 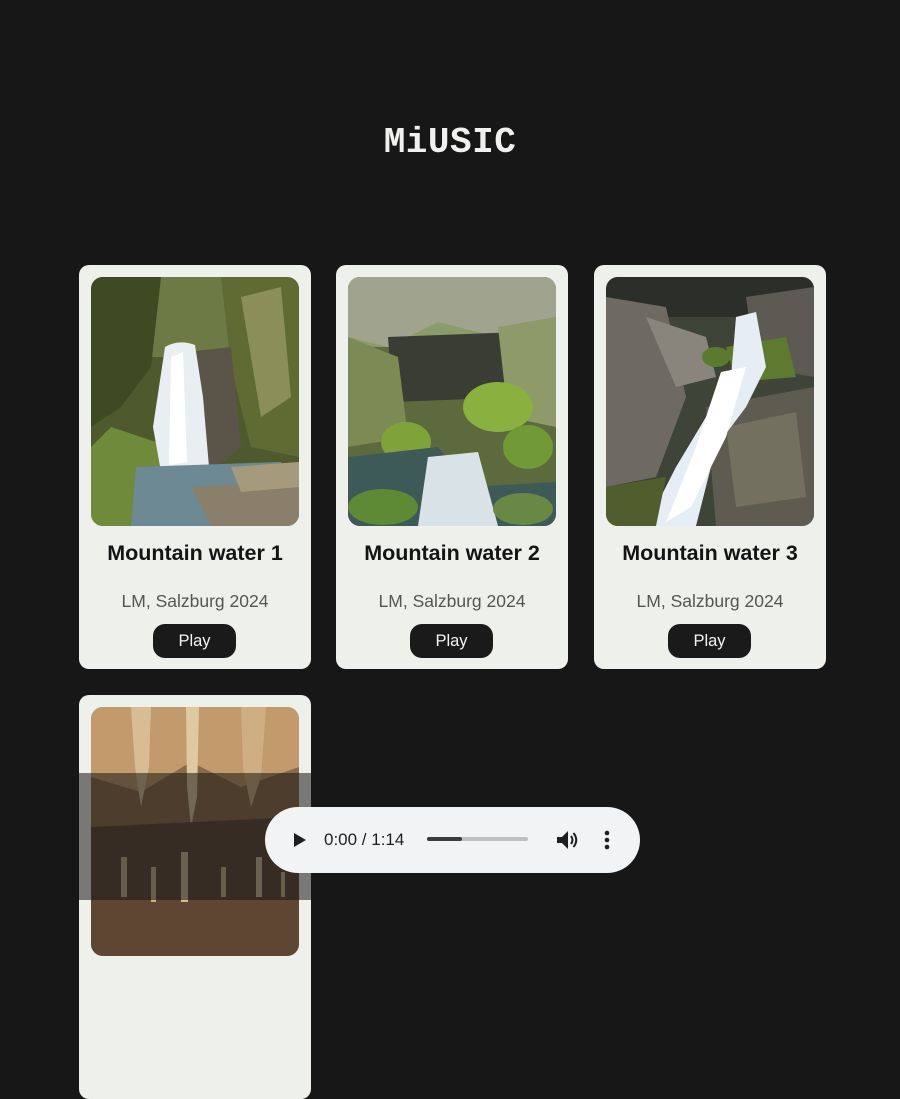 What do you see at coordinates (195, 897) in the screenshot?
I see `track-card` at bounding box center [195, 897].